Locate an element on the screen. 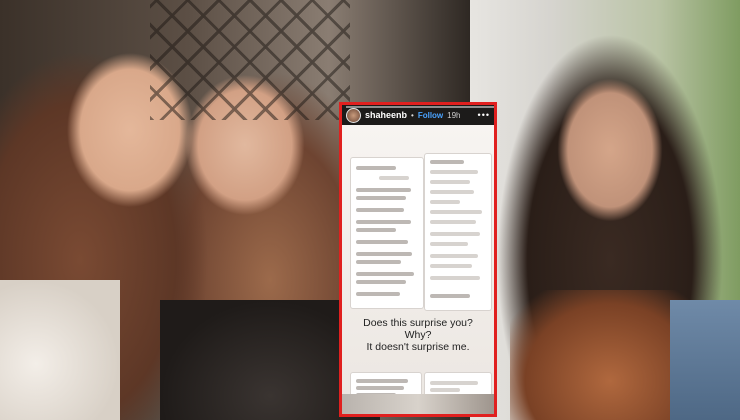  story-progress-bar is located at coordinates (420, 107).